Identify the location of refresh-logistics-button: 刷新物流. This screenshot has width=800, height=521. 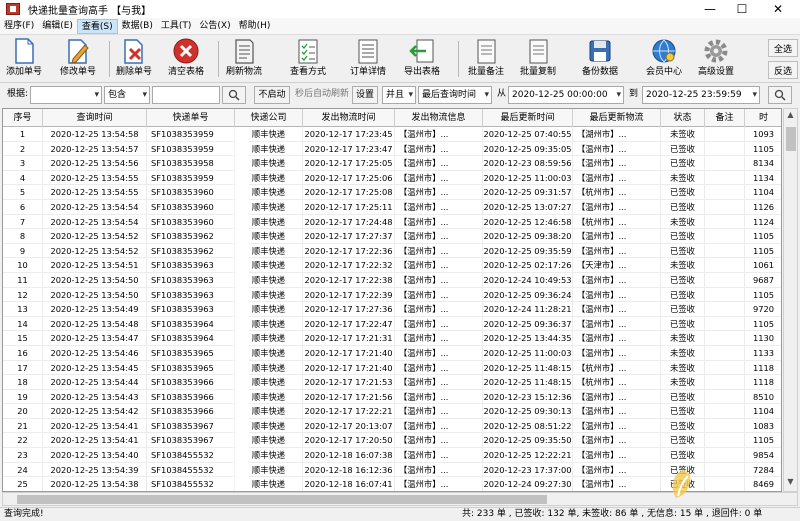
(244, 59).